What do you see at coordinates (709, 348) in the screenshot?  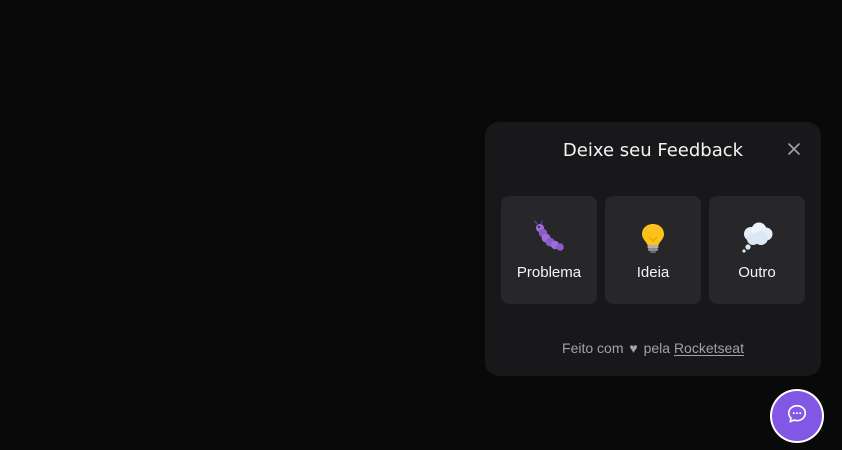 I see `rocketseat-link: Rocketseat` at bounding box center [709, 348].